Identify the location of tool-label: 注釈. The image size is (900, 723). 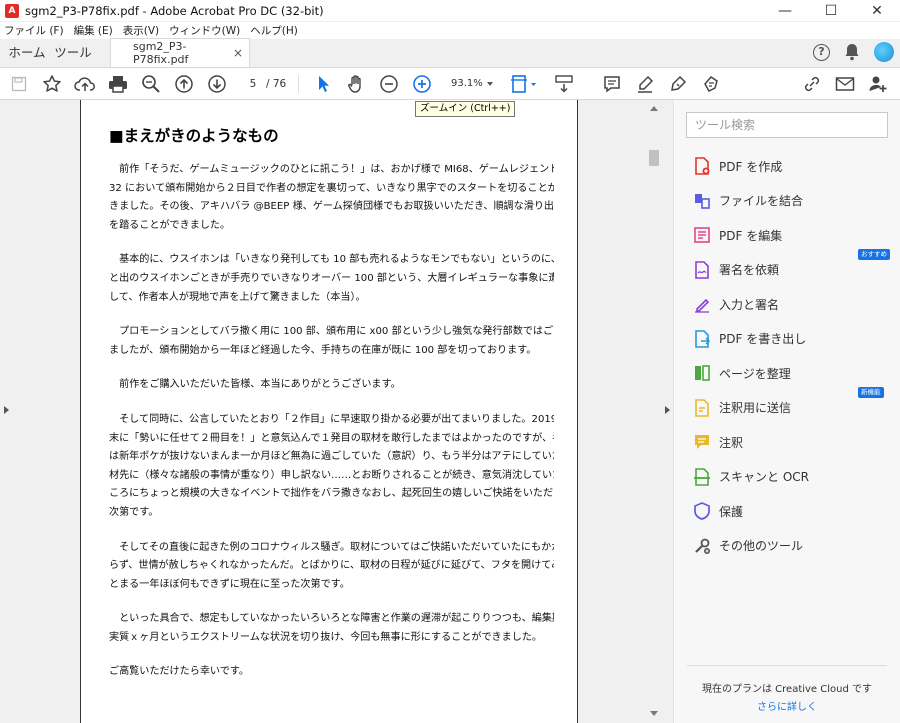
(731, 442).